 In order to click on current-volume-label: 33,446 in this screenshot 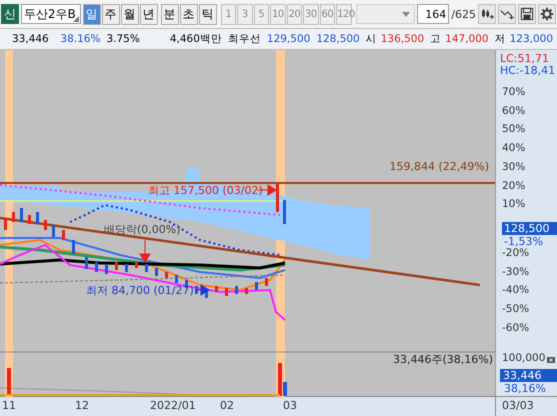, I will do `click(528, 375)`.